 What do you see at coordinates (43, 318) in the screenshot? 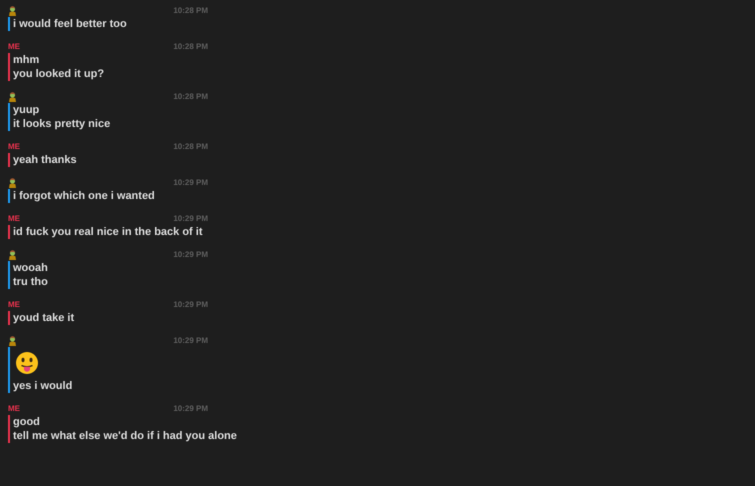
I see `message-text: youd take it` at bounding box center [43, 318].